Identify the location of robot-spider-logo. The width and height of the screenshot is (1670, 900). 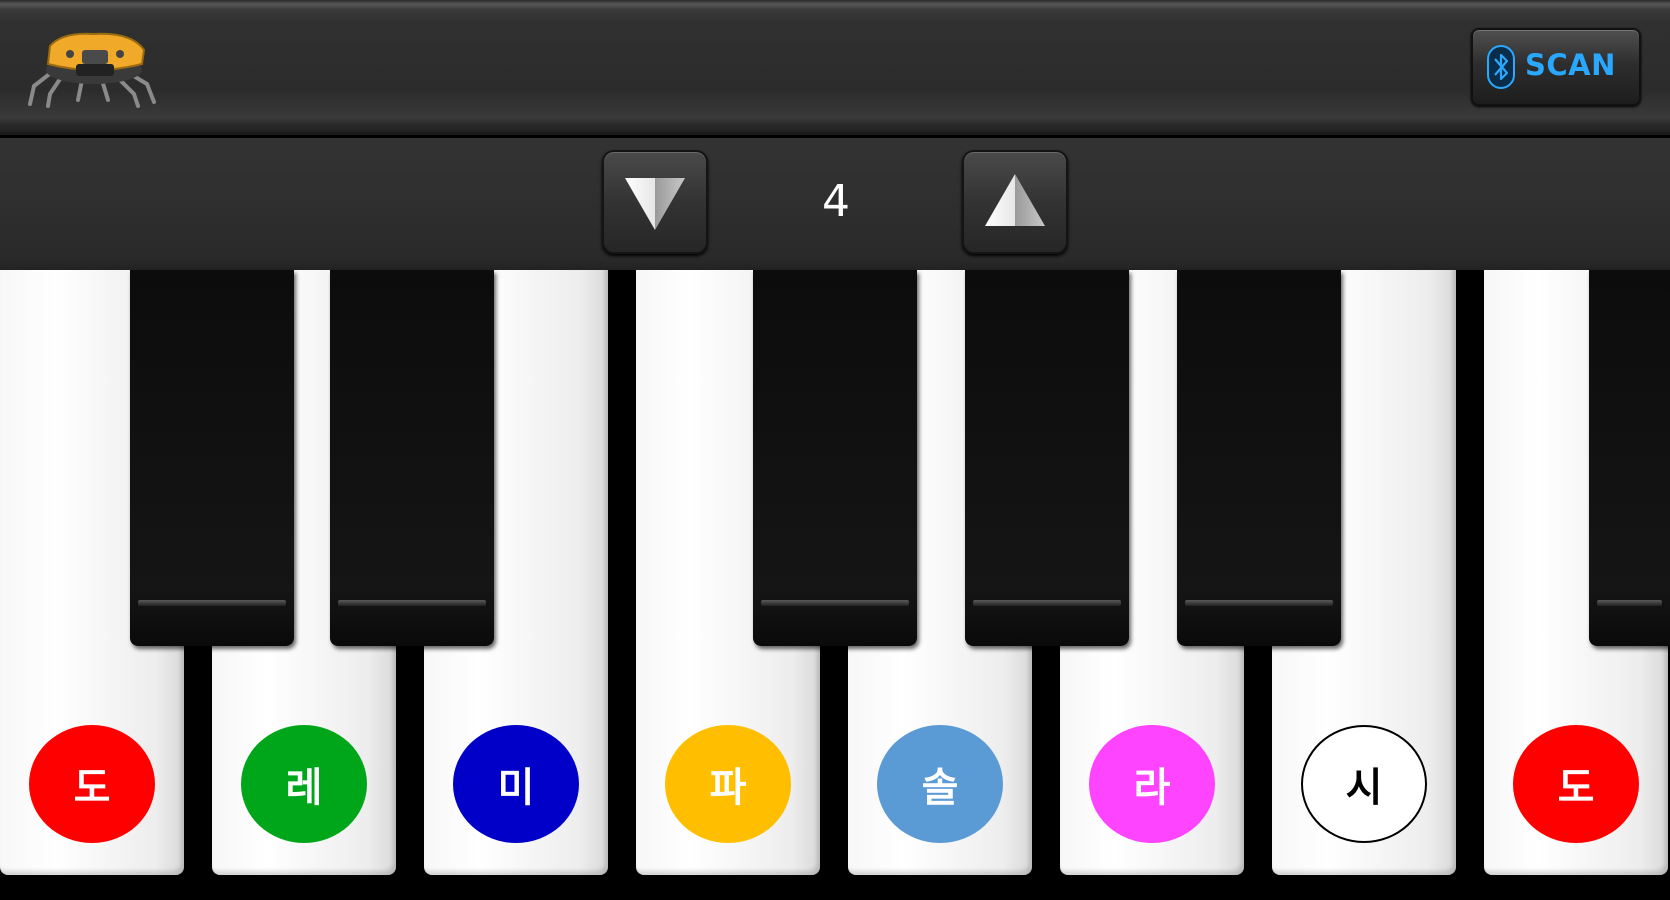
(94, 66).